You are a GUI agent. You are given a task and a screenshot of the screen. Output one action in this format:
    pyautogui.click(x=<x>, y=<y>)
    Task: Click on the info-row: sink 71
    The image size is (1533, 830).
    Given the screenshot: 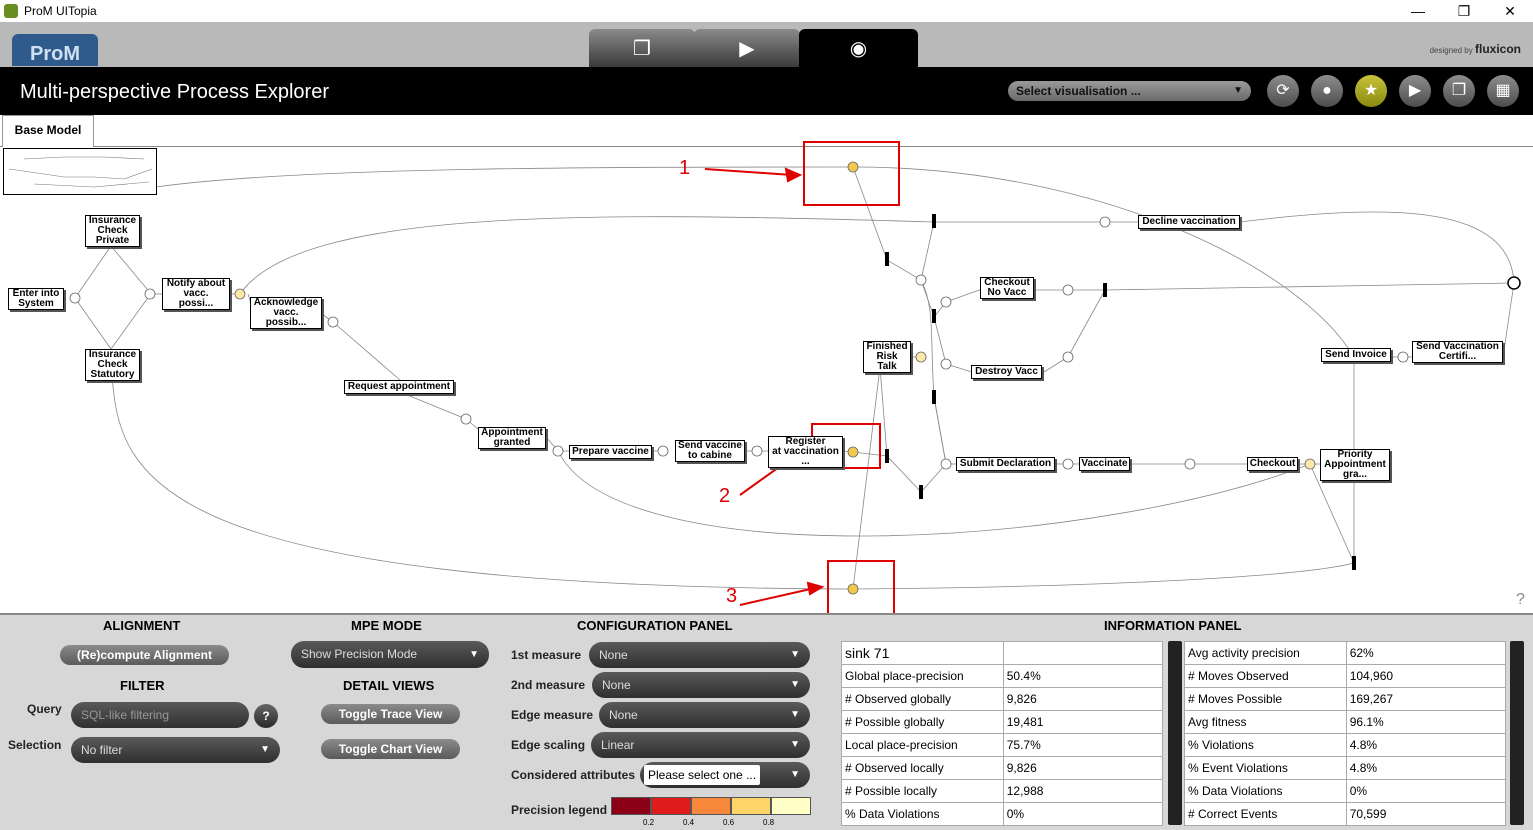 What is the action you would take?
    pyautogui.click(x=1002, y=653)
    